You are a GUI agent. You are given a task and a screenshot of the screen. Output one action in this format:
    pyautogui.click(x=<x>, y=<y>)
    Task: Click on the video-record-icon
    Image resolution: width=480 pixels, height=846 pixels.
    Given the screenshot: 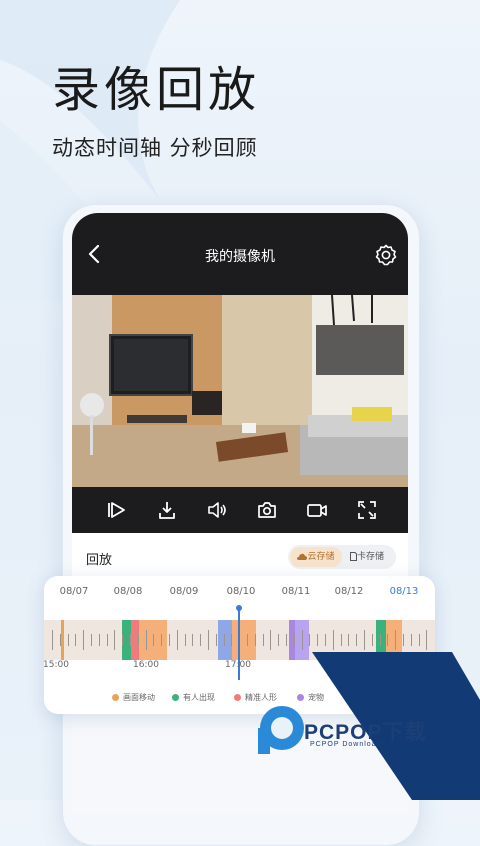 What is the action you would take?
    pyautogui.click(x=317, y=510)
    